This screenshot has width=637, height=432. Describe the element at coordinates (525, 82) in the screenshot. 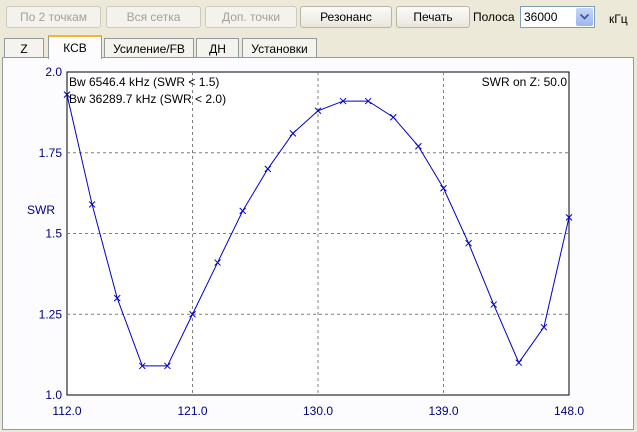

I see `swr-on-z-annotation: SWR on Z: 50.0` at that location.